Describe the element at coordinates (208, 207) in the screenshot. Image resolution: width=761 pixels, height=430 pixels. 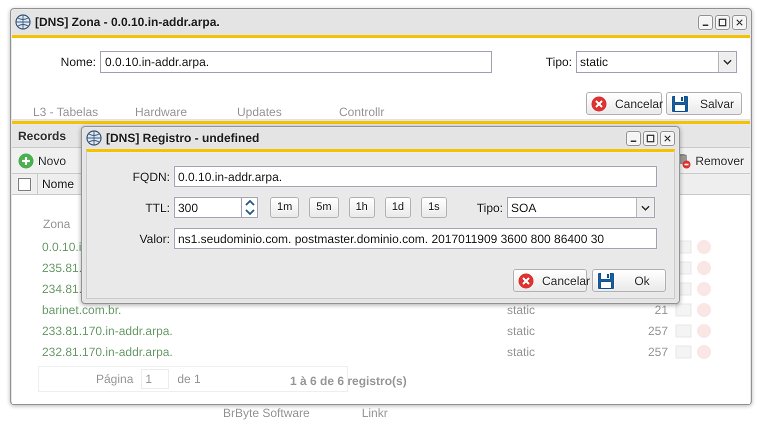
I see `ttl-input-field: 300` at that location.